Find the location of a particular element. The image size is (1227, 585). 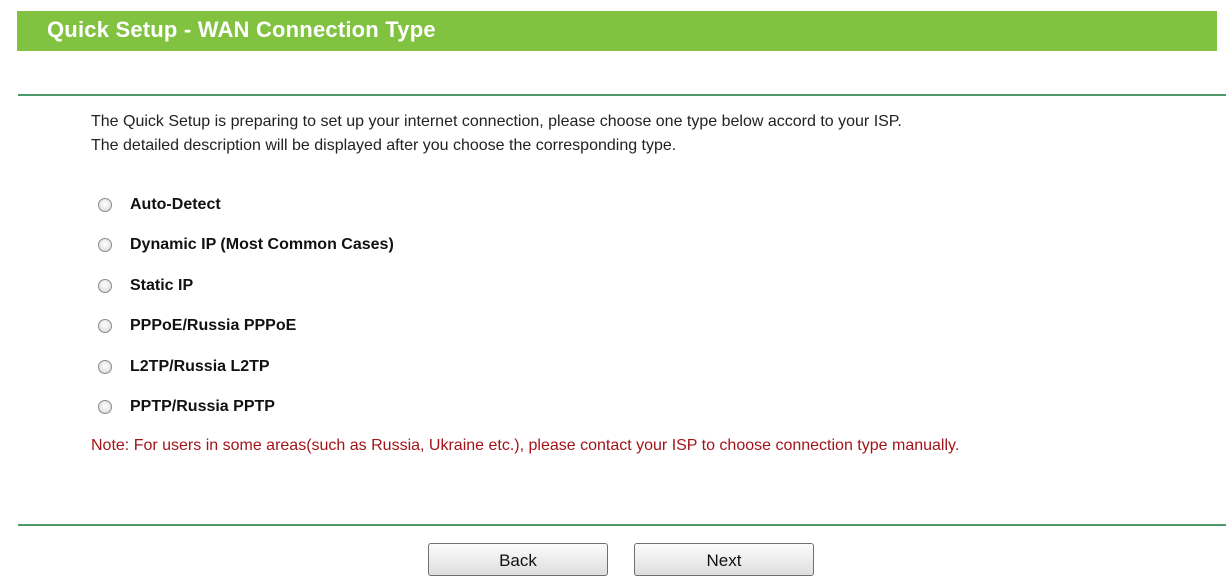

option-label: Auto-Detect is located at coordinates (175, 204).